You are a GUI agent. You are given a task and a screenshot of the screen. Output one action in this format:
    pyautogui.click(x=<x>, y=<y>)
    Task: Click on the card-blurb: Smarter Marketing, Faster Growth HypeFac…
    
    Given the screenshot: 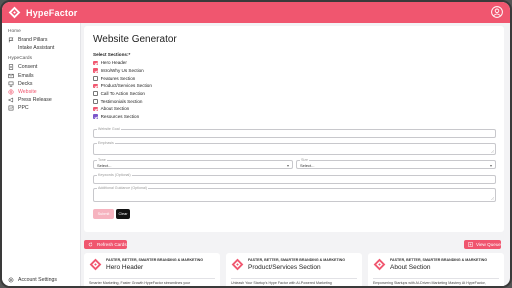 What is the action you would take?
    pyautogui.click(x=140, y=283)
    